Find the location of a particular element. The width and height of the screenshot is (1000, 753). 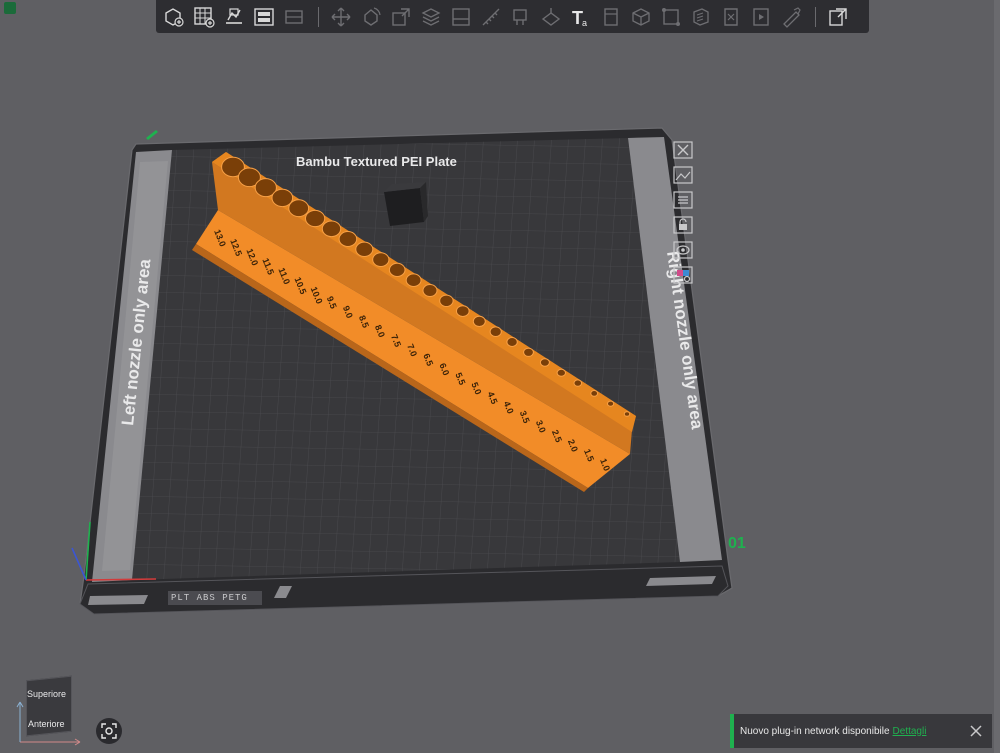

notification-details-link: Dettagli is located at coordinates (910, 731).